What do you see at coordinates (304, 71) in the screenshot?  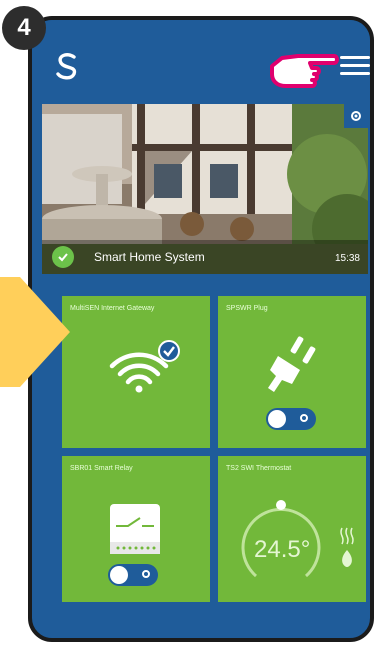 I see `pointing-hand-icon` at bounding box center [304, 71].